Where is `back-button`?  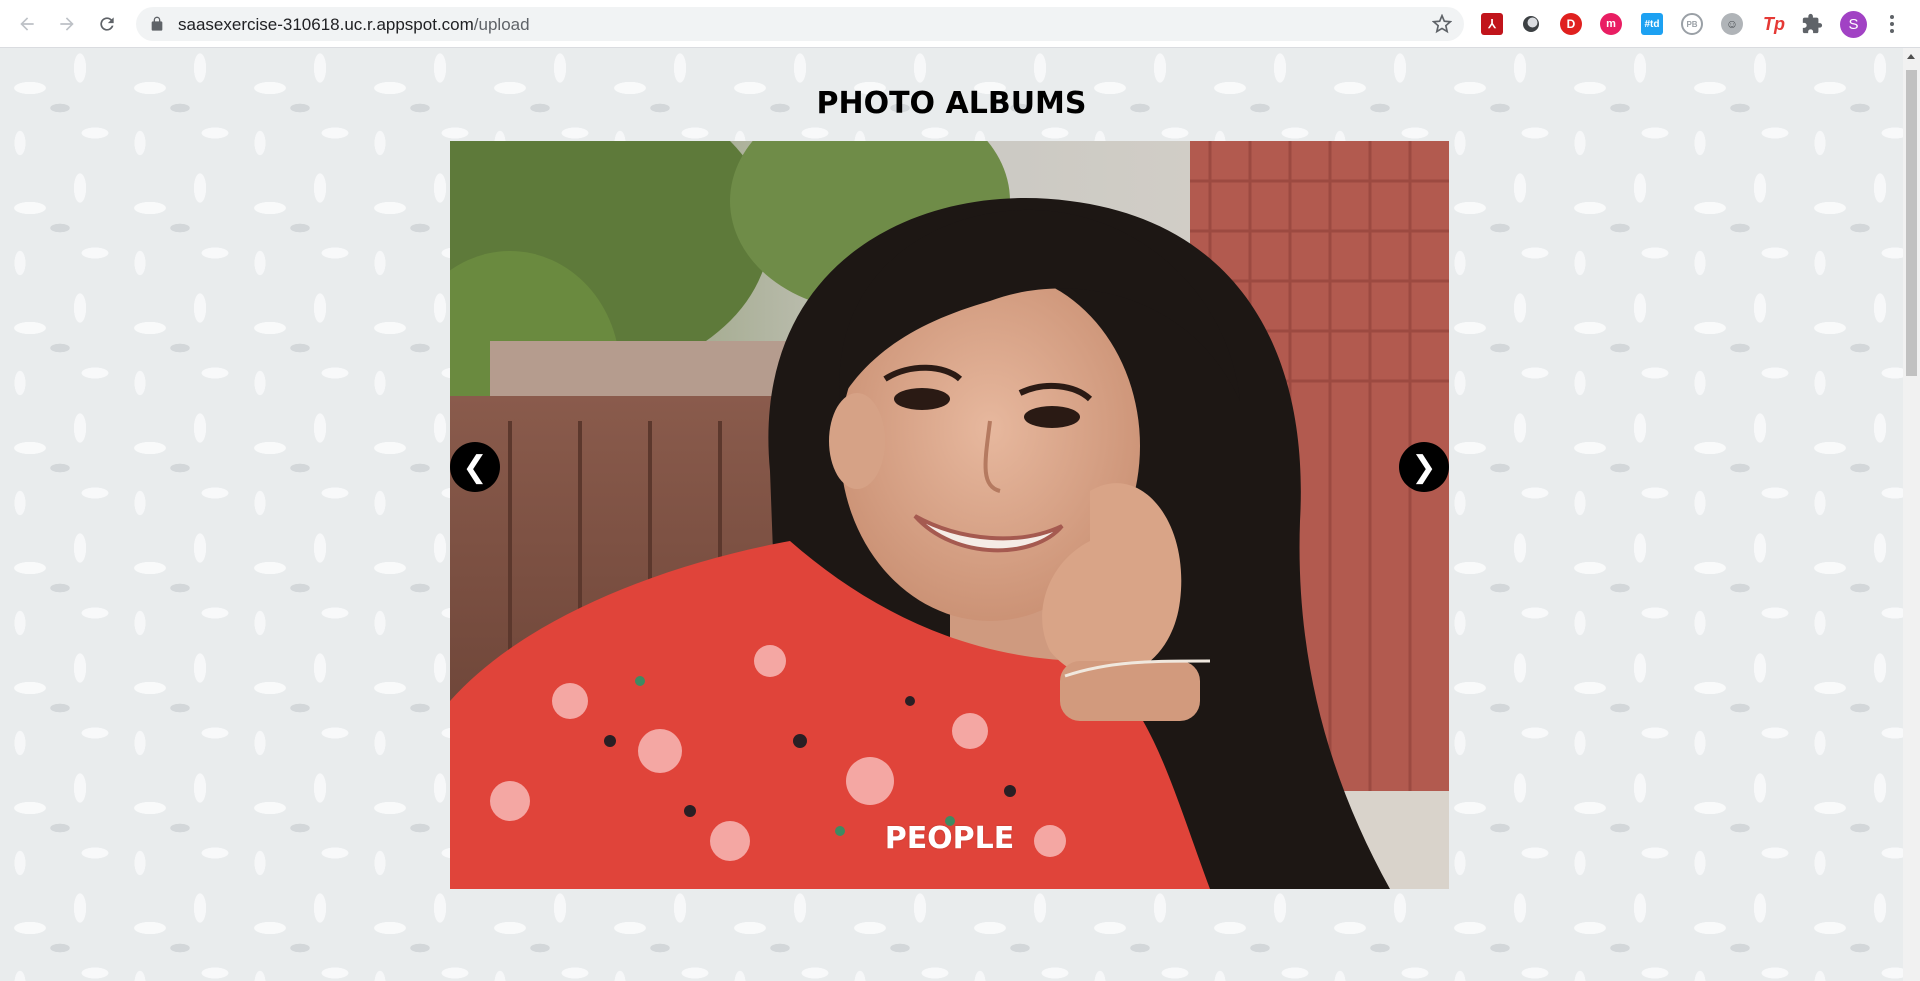 back-button is located at coordinates (27, 24).